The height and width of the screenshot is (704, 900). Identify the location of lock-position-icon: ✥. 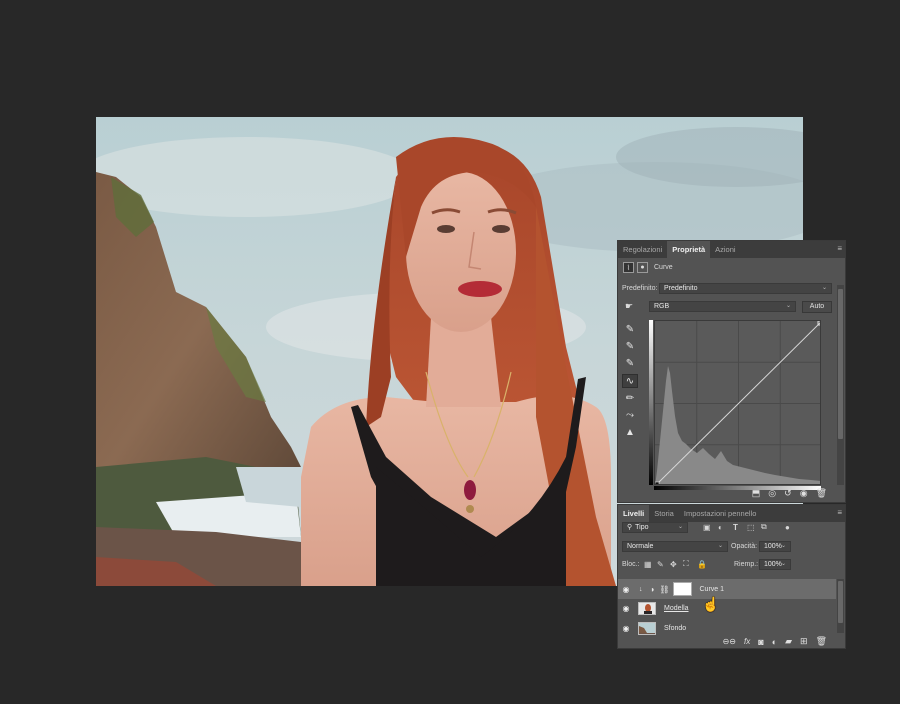
(673, 564).